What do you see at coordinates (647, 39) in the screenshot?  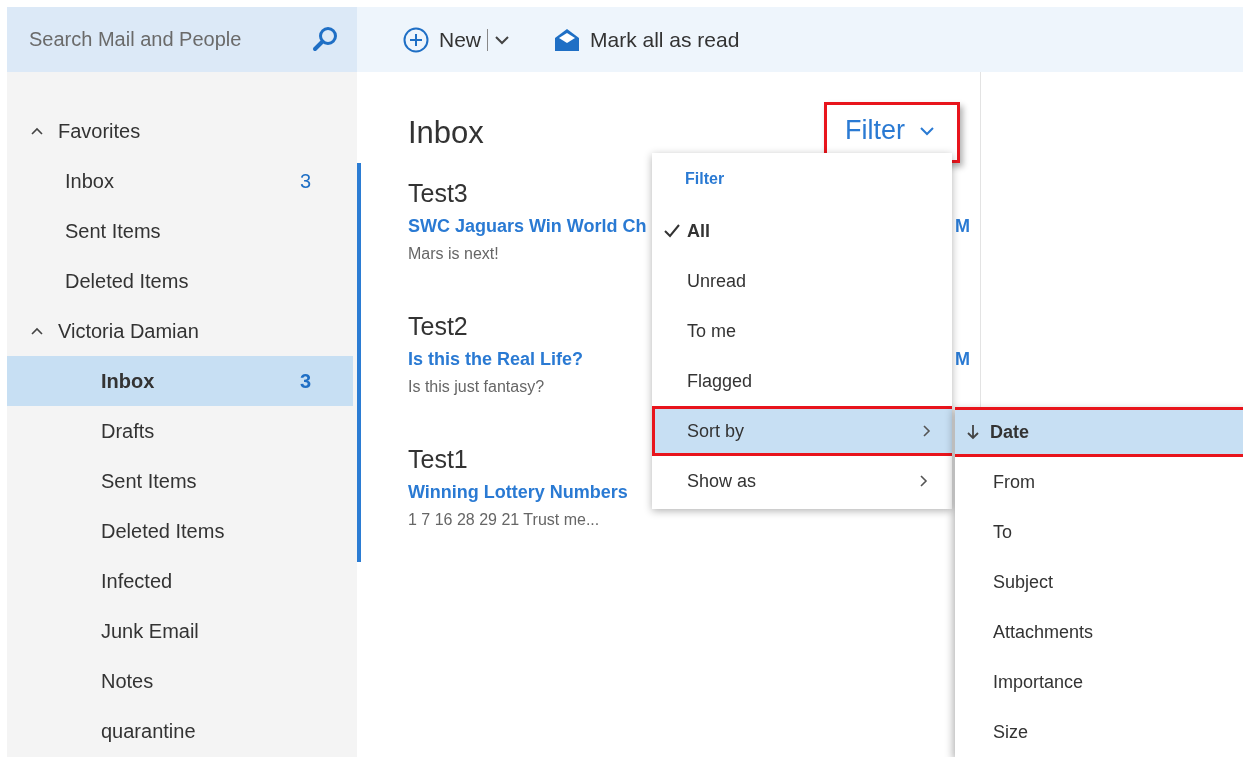 I see `mark-all-read-button: Mark all as read` at bounding box center [647, 39].